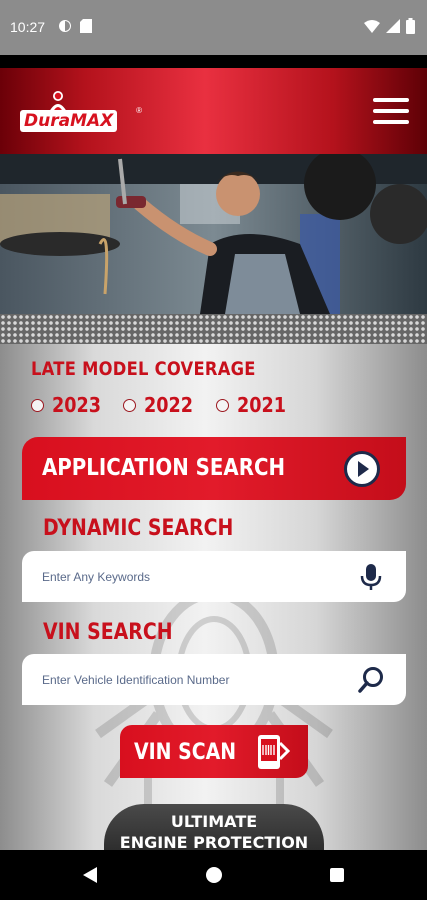  Describe the element at coordinates (393, 28) in the screenshot. I see `signal-icon` at that location.